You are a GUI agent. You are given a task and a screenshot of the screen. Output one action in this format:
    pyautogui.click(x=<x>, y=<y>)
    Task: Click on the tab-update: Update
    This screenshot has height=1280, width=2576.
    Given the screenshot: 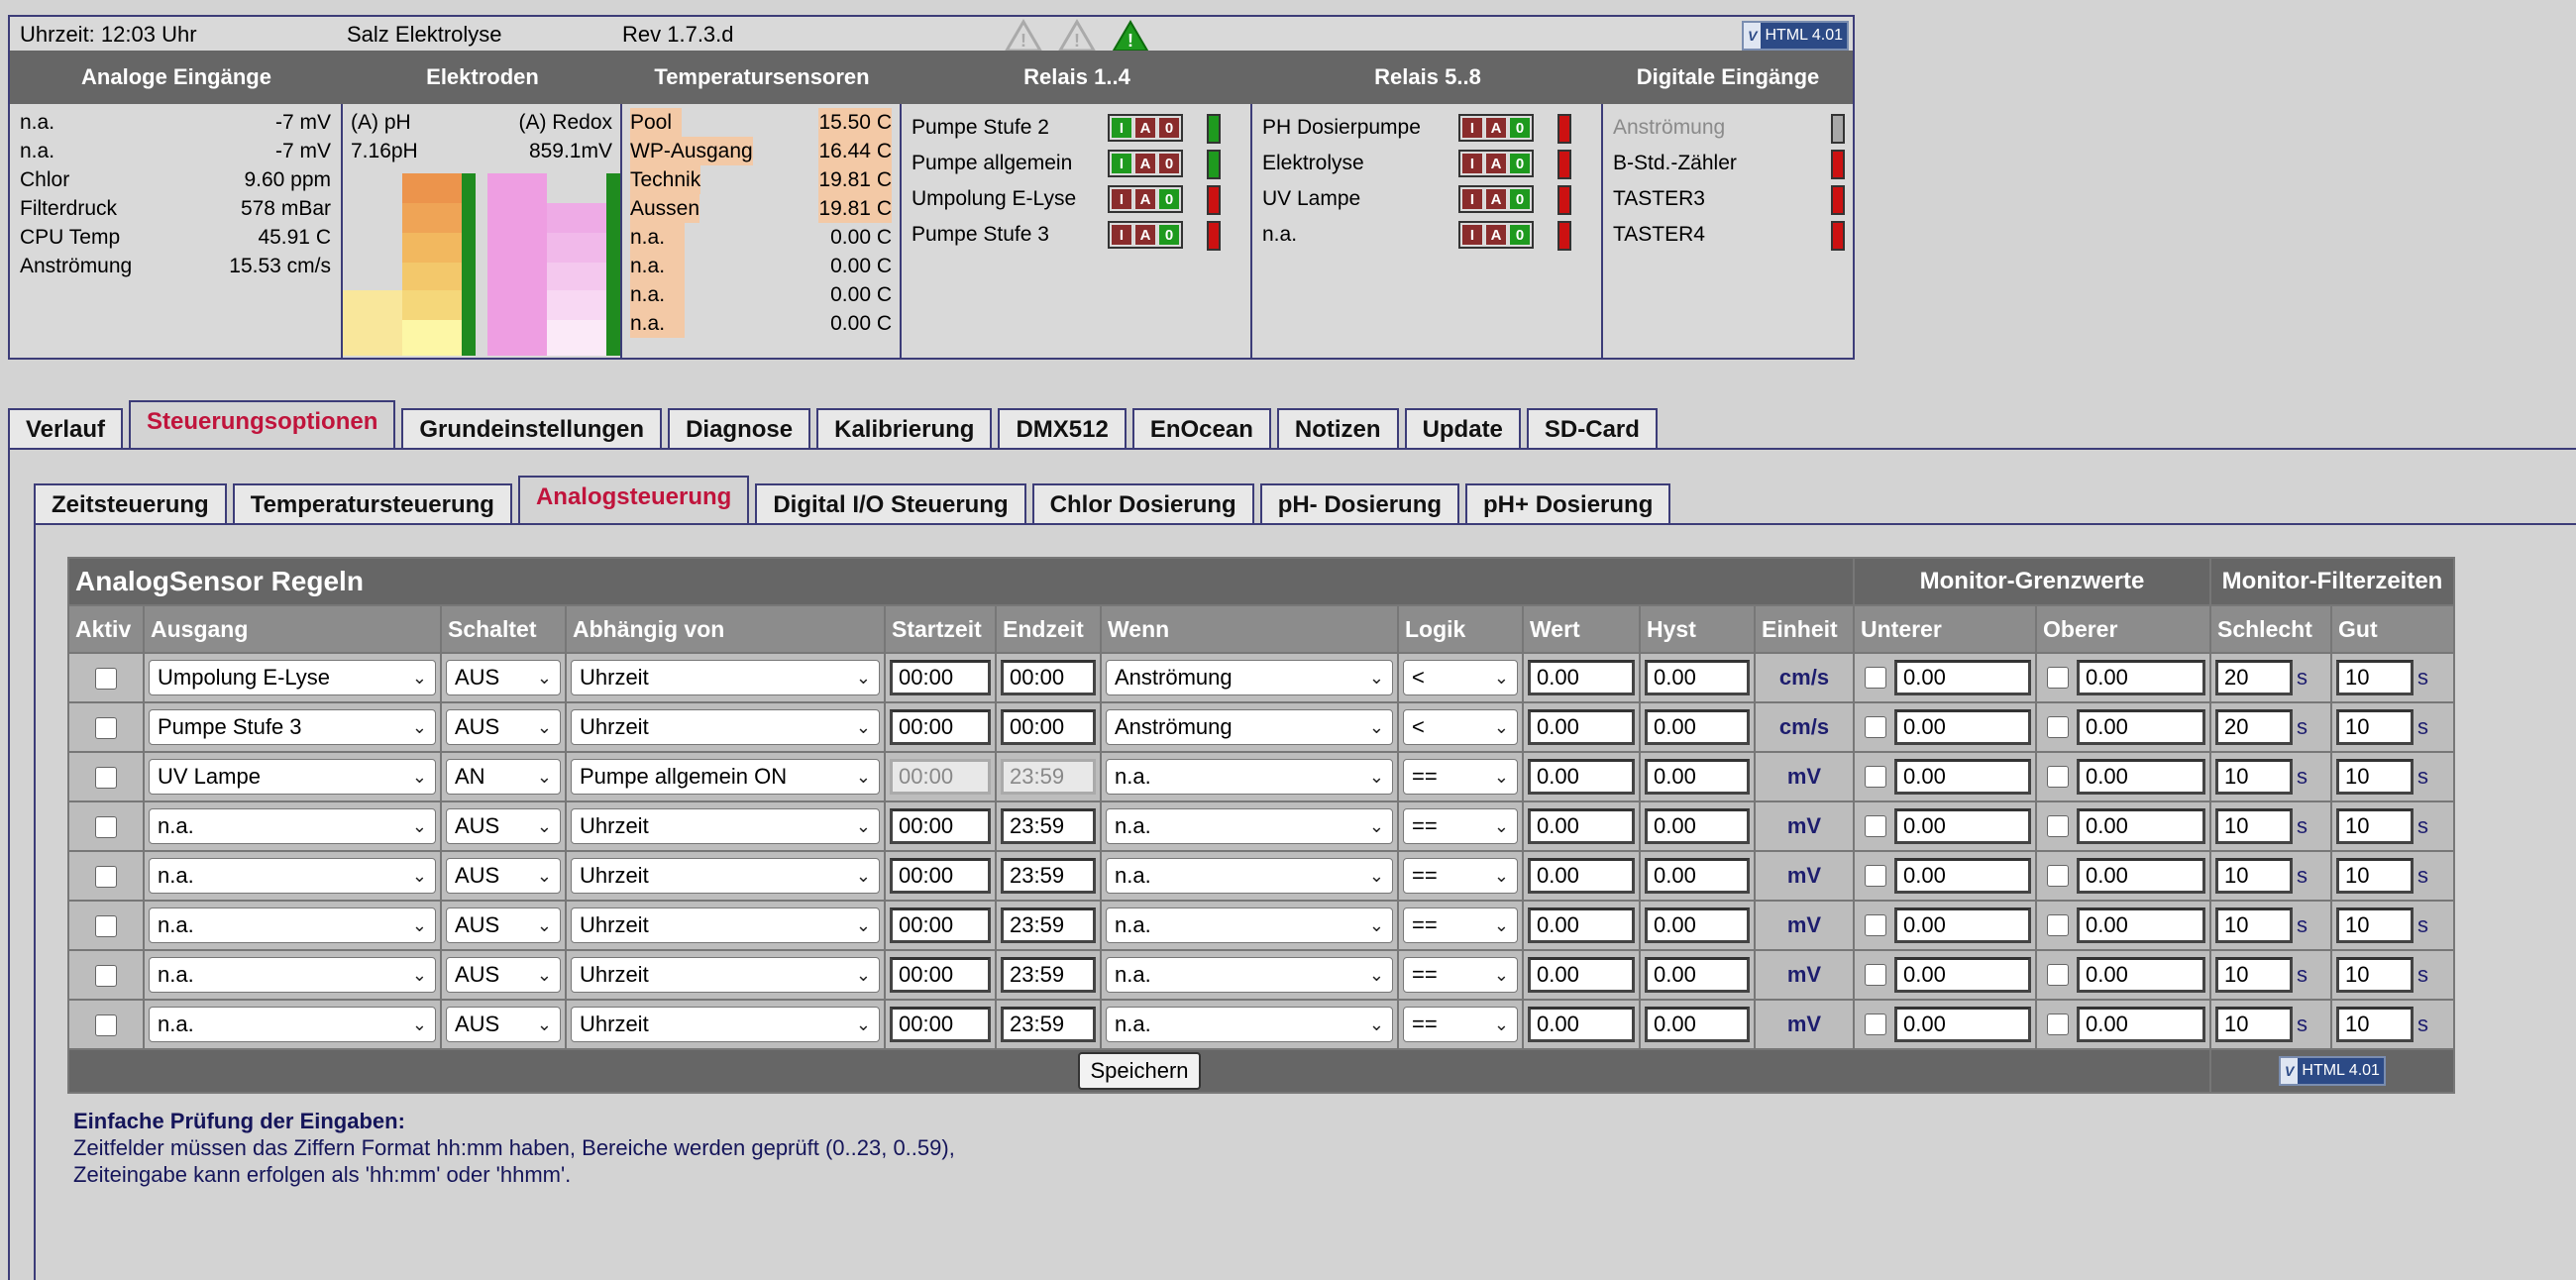 What is the action you would take?
    pyautogui.click(x=1462, y=428)
    